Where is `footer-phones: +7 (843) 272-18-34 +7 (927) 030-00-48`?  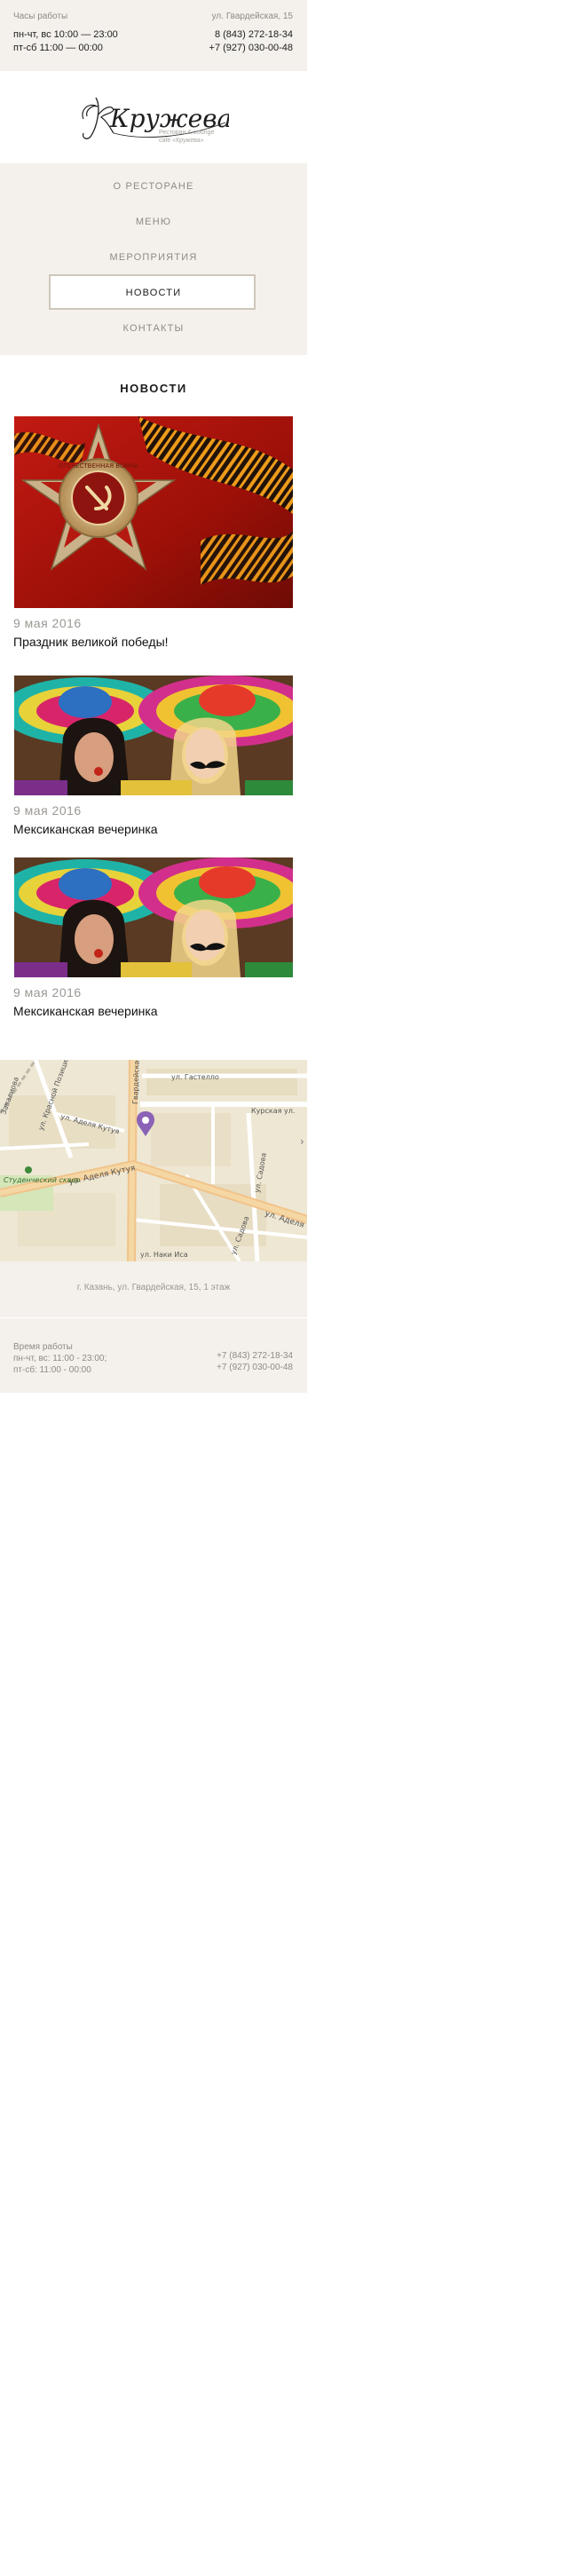 footer-phones: +7 (843) 272-18-34 +7 (927) 030-00-48 is located at coordinates (255, 1361).